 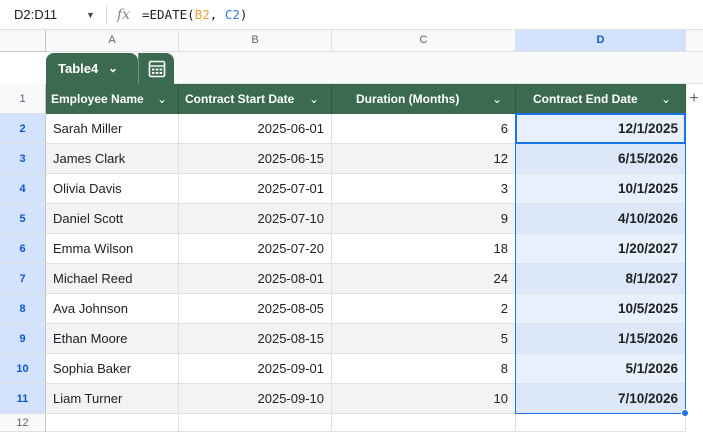 I want to click on duration-cell: 6, so click(x=424, y=129).